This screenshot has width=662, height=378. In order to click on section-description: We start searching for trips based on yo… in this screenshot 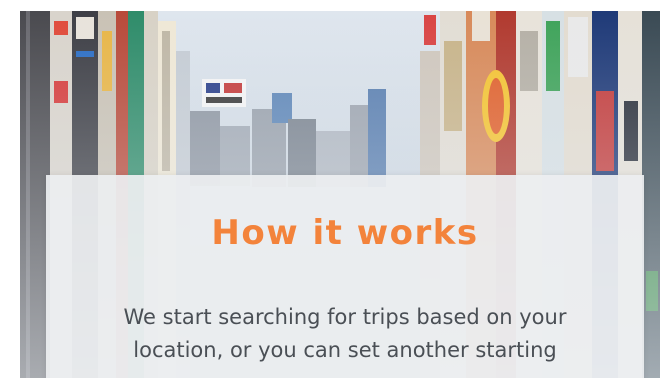, I will do `click(345, 333)`.